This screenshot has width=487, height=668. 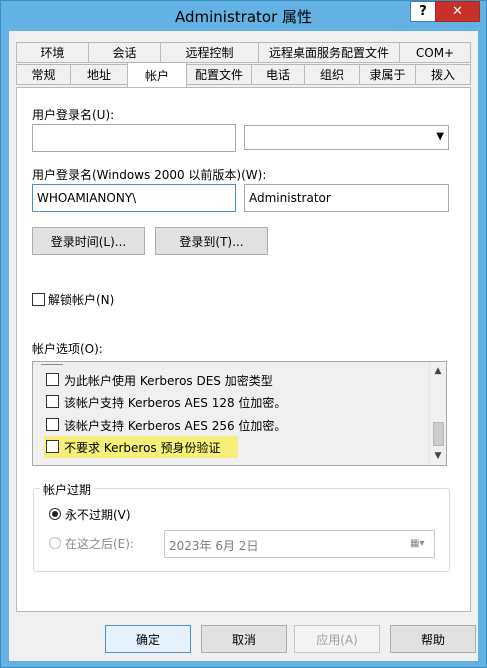 I want to click on title-bar: Administrator 属性 ? ✕, so click(x=243, y=16).